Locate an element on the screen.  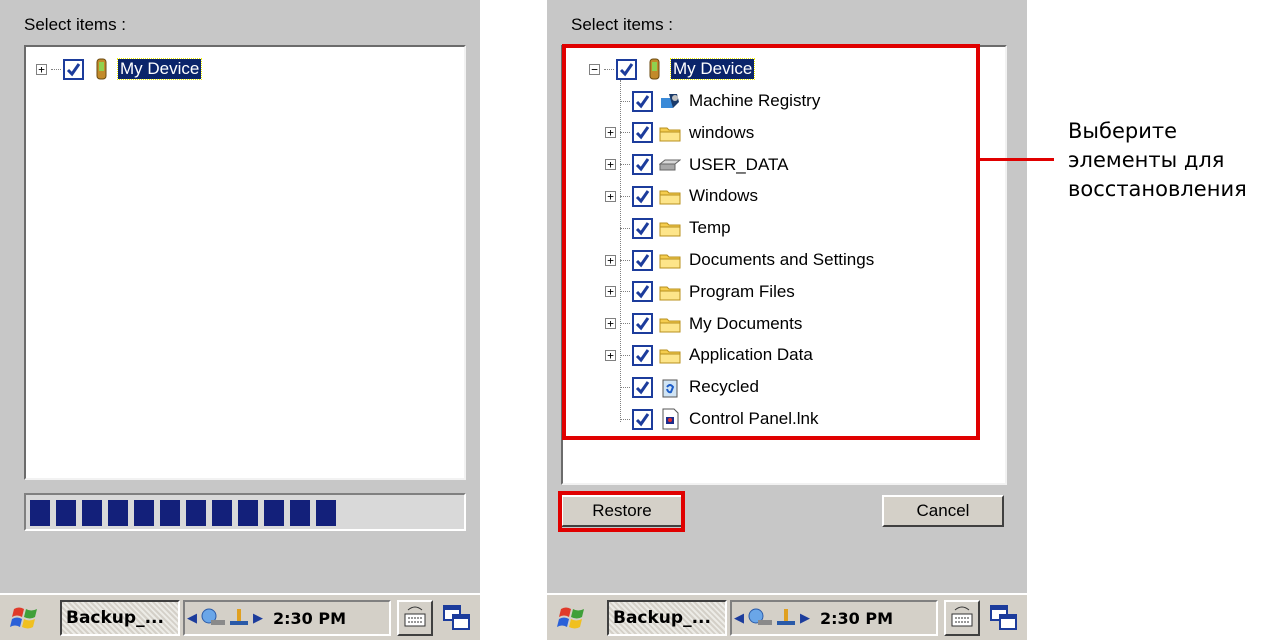
device-icon is located at coordinates (101, 69).